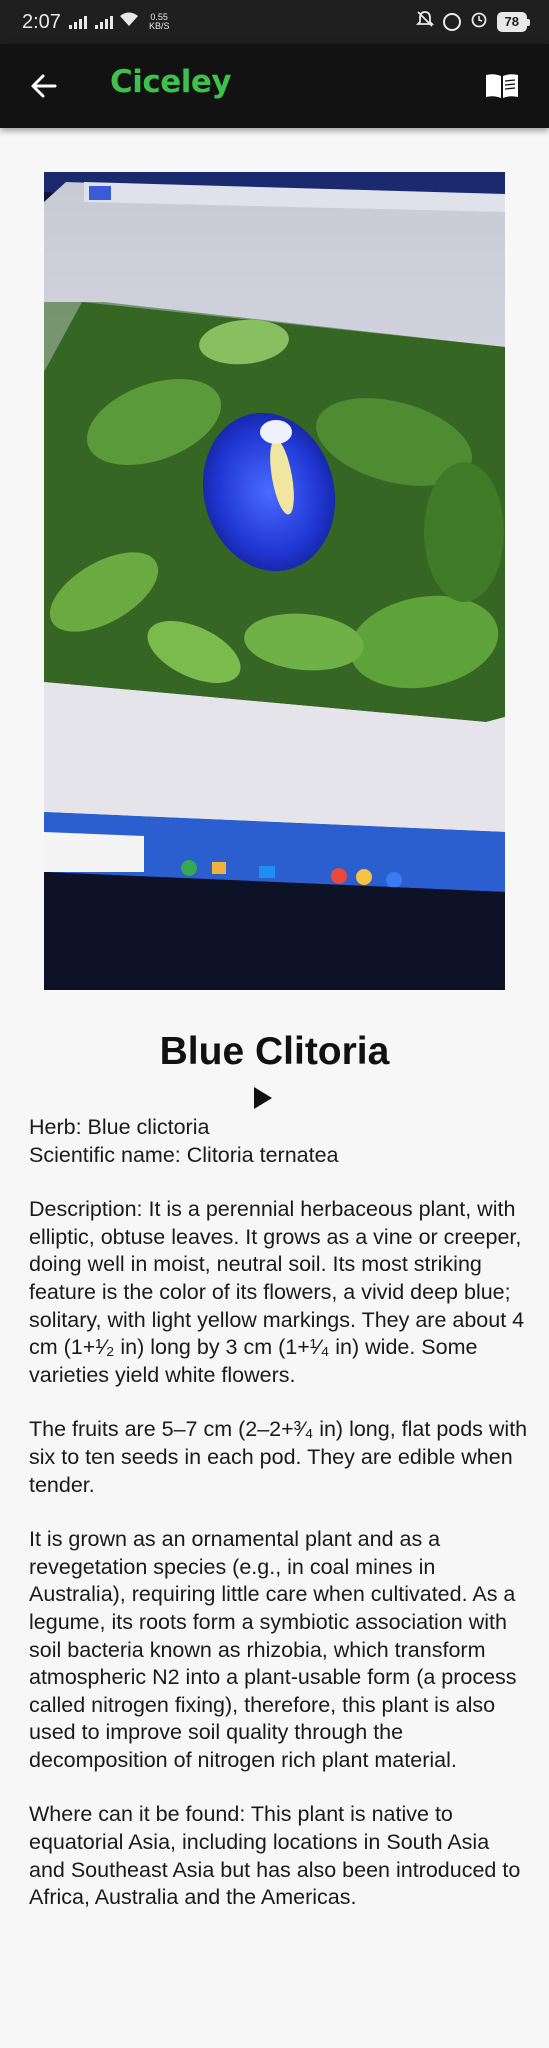  What do you see at coordinates (479, 22) in the screenshot?
I see `alarm-icon` at bounding box center [479, 22].